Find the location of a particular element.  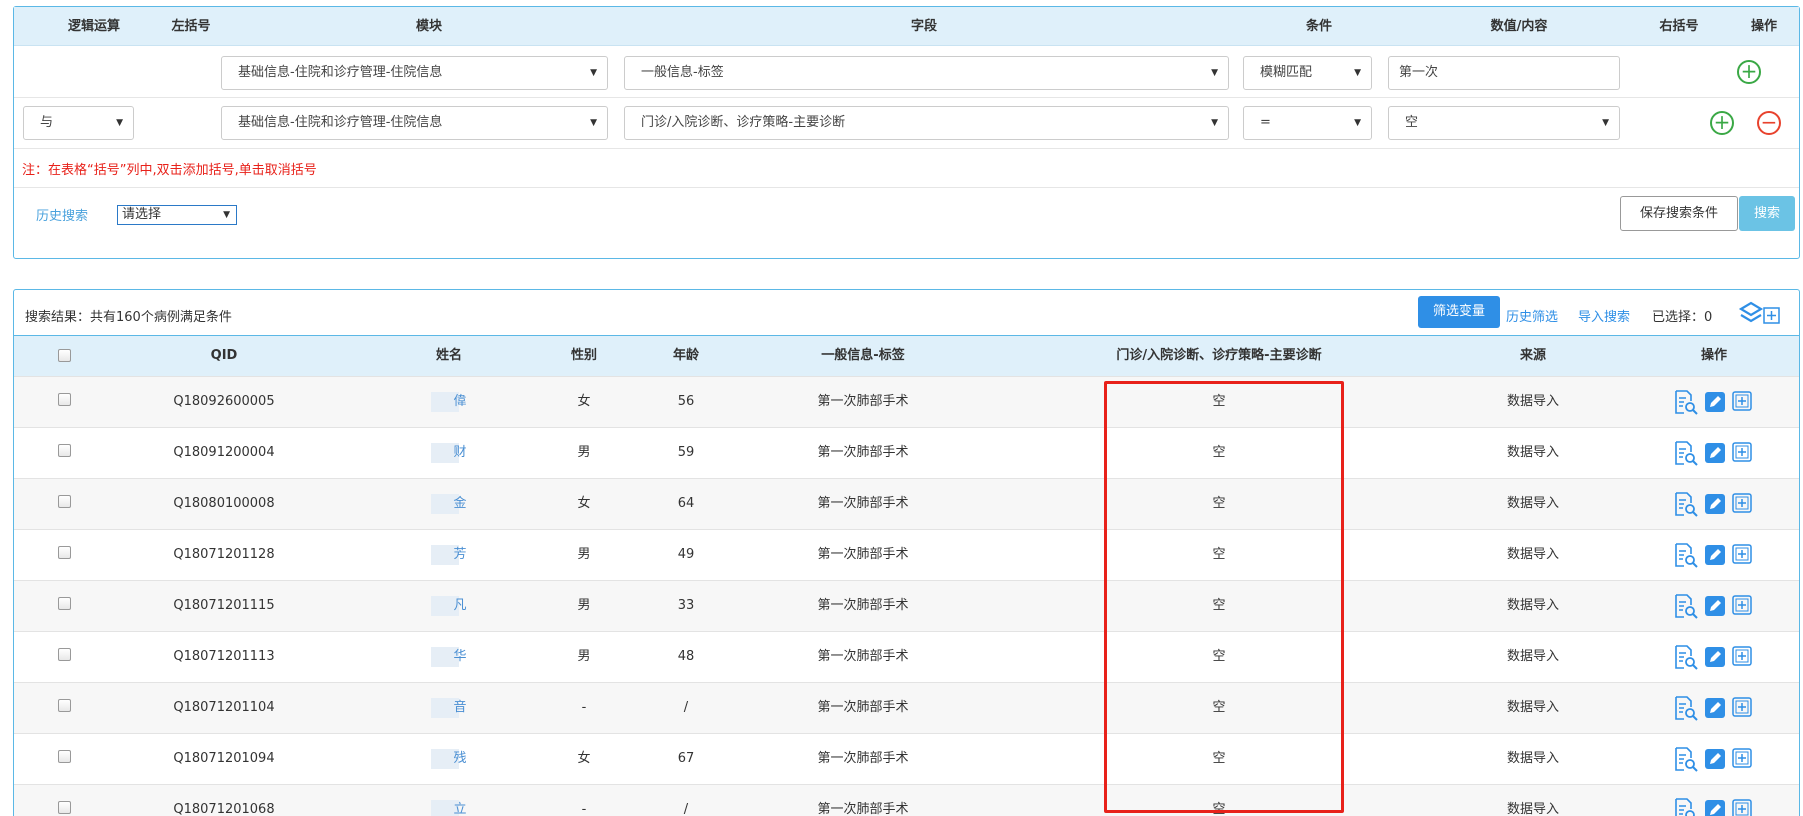

table-row: Q18080100008 金女 64 第一次肺部手术空数据导入 is located at coordinates (906, 503).